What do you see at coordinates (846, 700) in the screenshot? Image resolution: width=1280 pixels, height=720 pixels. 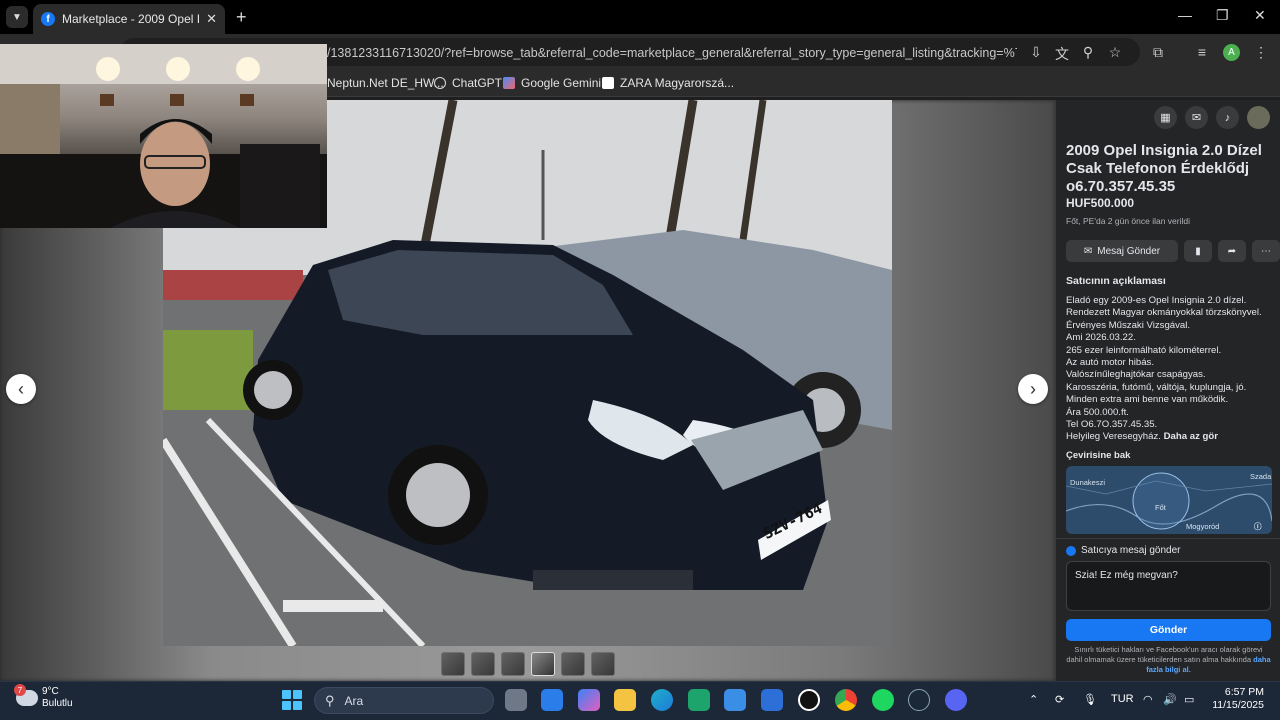 I see `chrome-icon` at bounding box center [846, 700].